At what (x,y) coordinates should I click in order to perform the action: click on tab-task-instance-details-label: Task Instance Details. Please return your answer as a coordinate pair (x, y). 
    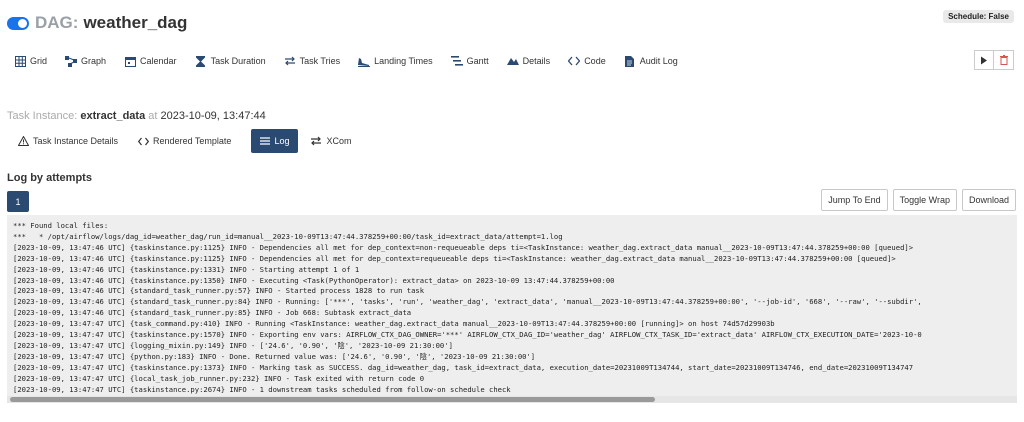
    Looking at the image, I should click on (76, 141).